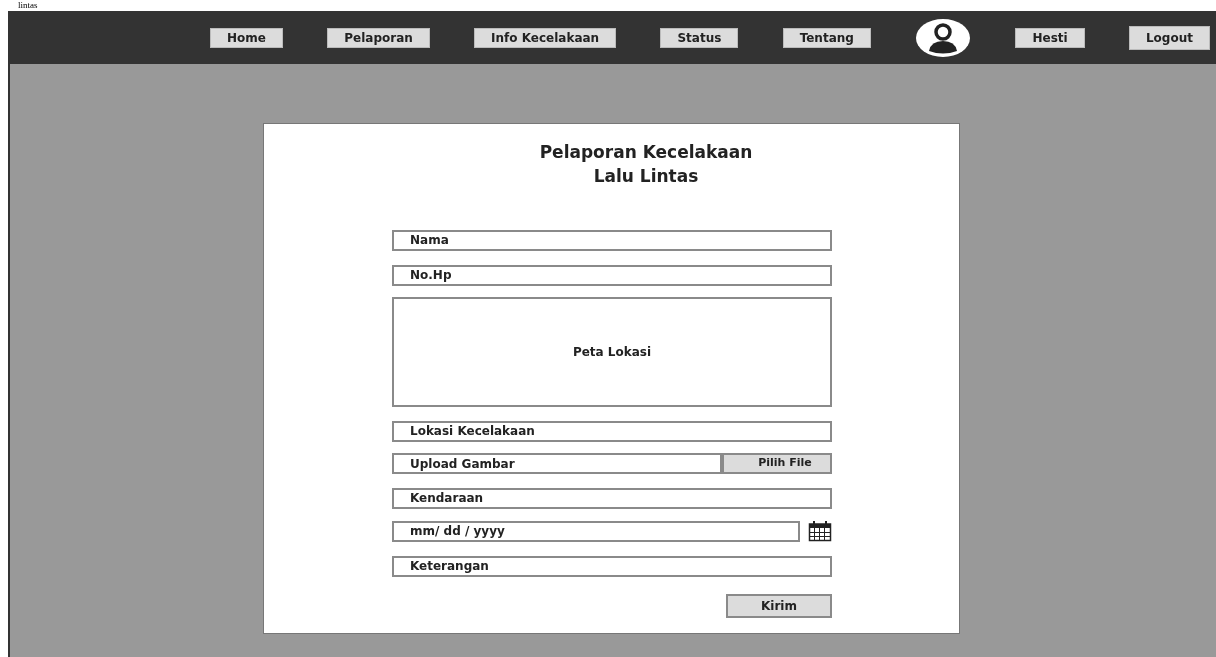 This screenshot has height=657, width=1216. Describe the element at coordinates (246, 37) in the screenshot. I see `nav-button: Home` at that location.